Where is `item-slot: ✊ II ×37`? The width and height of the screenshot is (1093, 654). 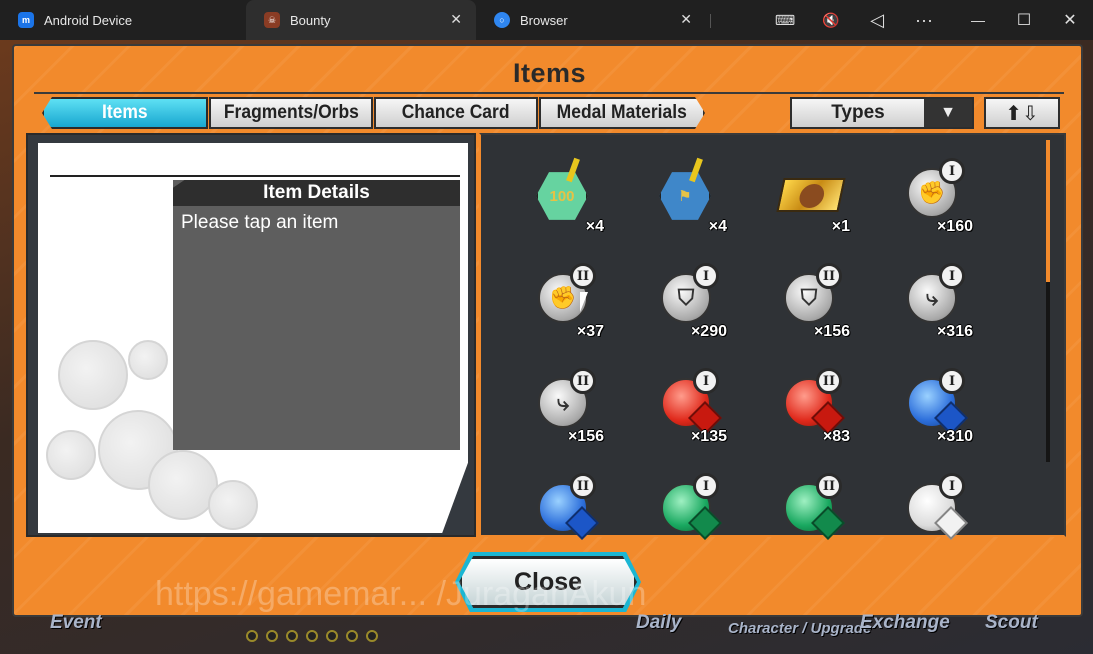
item-slot: ✊ II ×37 is located at coordinates (565, 304).